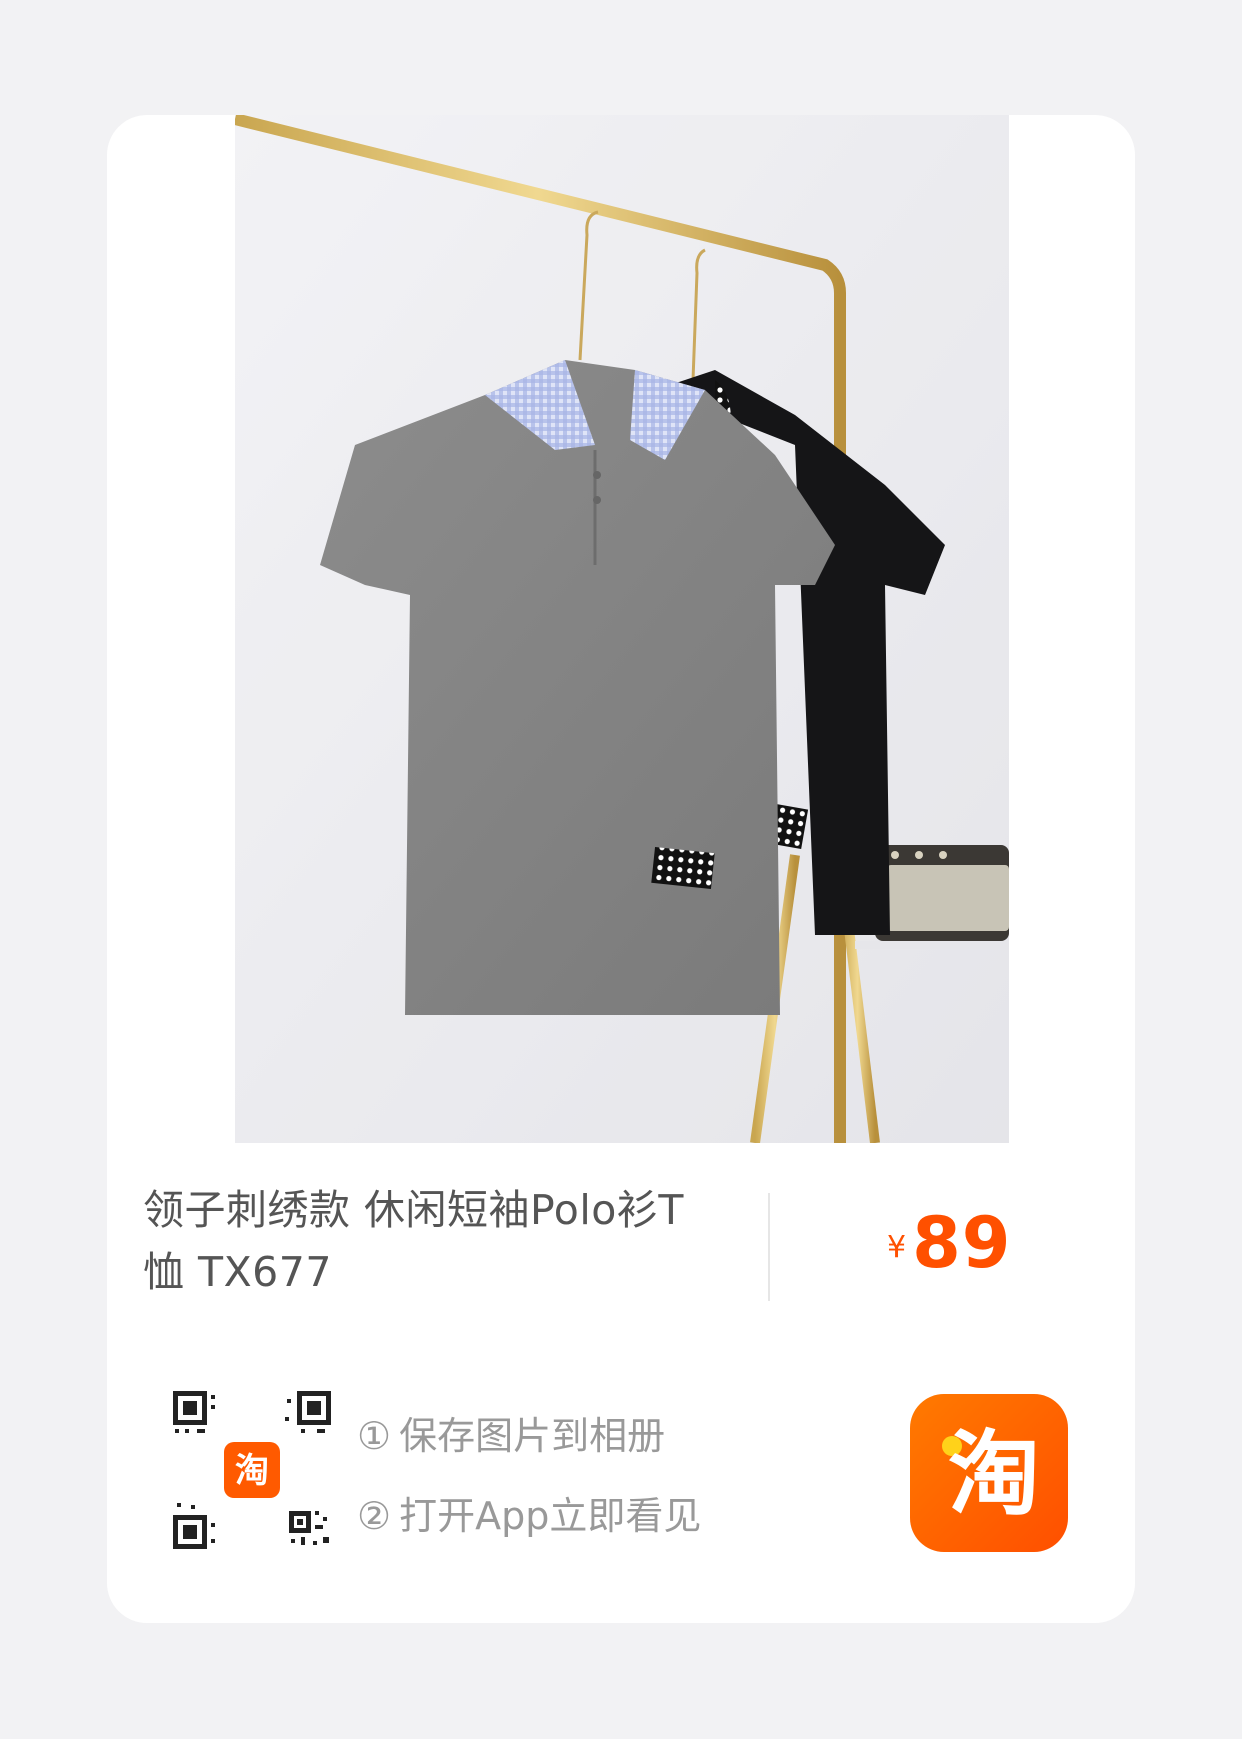  Describe the element at coordinates (374, 1436) in the screenshot. I see `step-1-number: ①` at that location.